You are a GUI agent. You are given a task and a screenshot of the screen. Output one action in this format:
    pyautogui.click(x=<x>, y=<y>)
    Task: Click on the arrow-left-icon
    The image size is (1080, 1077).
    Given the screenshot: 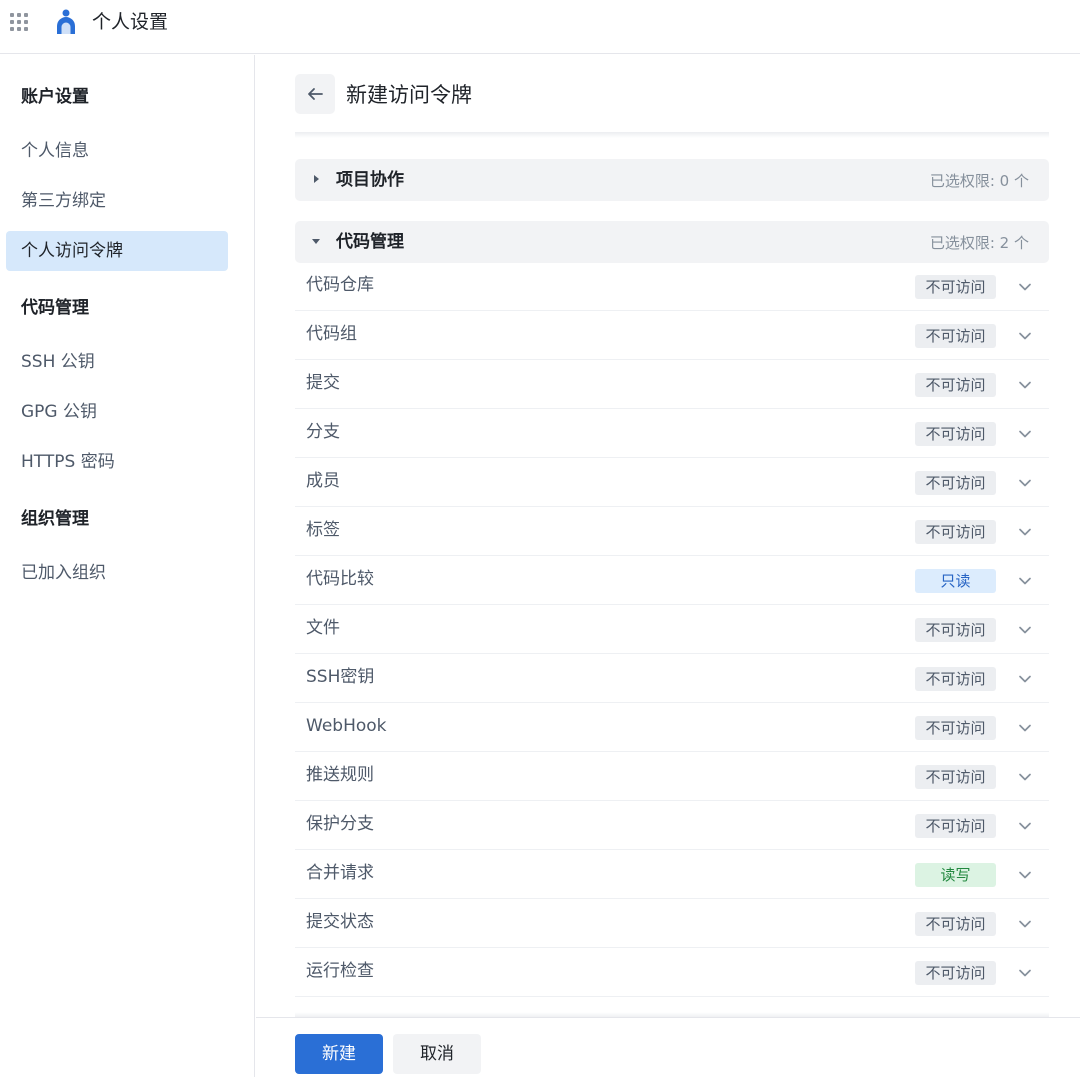 What is the action you would take?
    pyautogui.click(x=315, y=94)
    